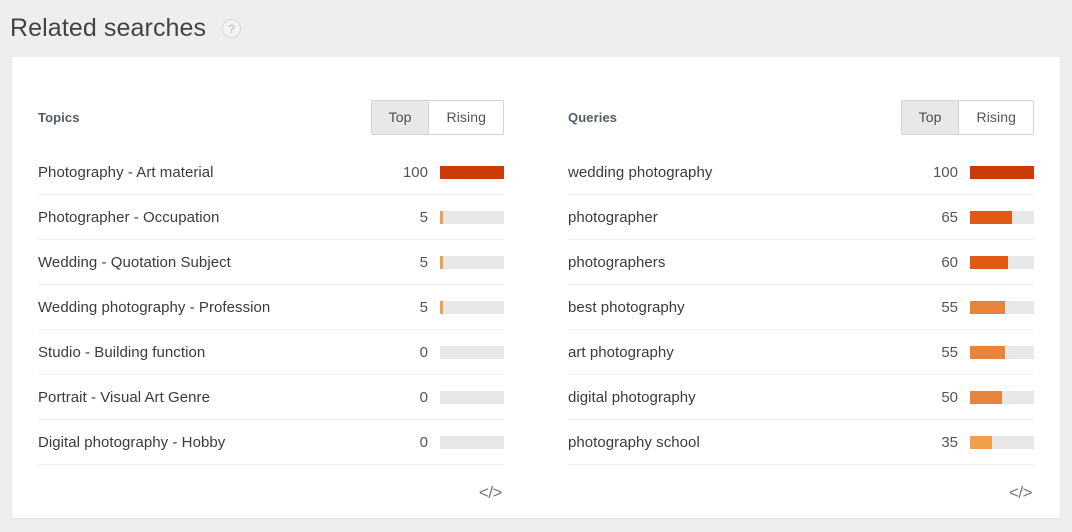 The height and width of the screenshot is (532, 1072). What do you see at coordinates (930, 117) in the screenshot?
I see `queries-toggle-top: Top` at bounding box center [930, 117].